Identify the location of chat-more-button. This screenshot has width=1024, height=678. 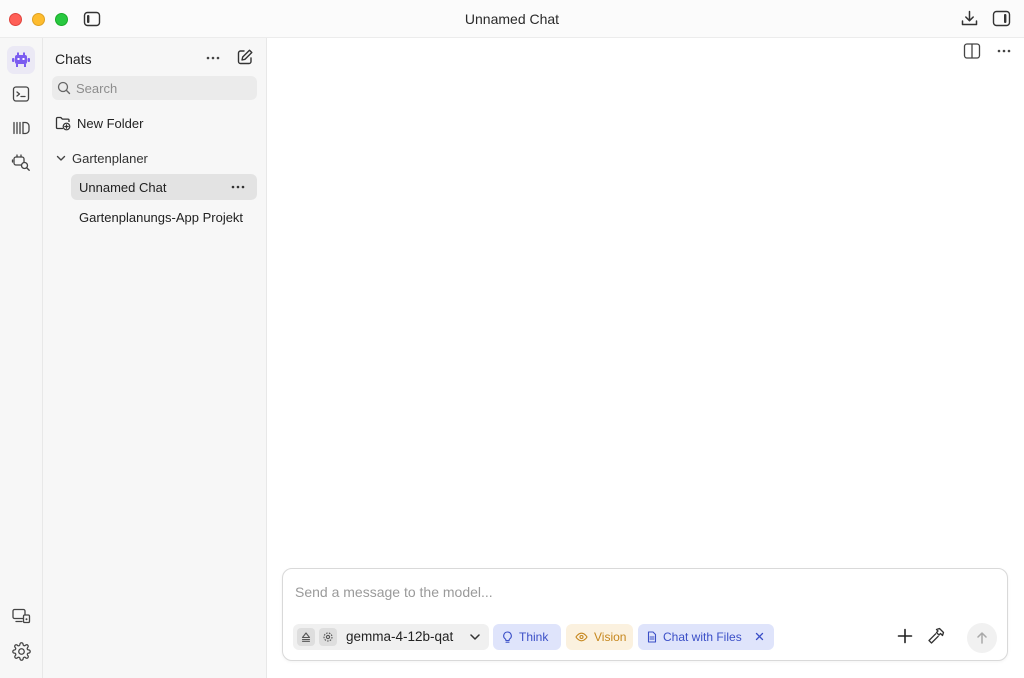
(1004, 51).